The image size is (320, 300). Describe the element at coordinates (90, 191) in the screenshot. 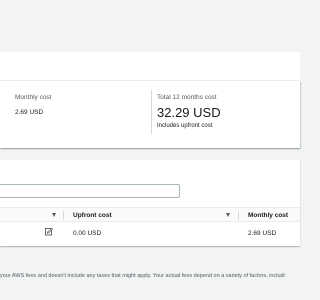

I see `filter-input` at that location.